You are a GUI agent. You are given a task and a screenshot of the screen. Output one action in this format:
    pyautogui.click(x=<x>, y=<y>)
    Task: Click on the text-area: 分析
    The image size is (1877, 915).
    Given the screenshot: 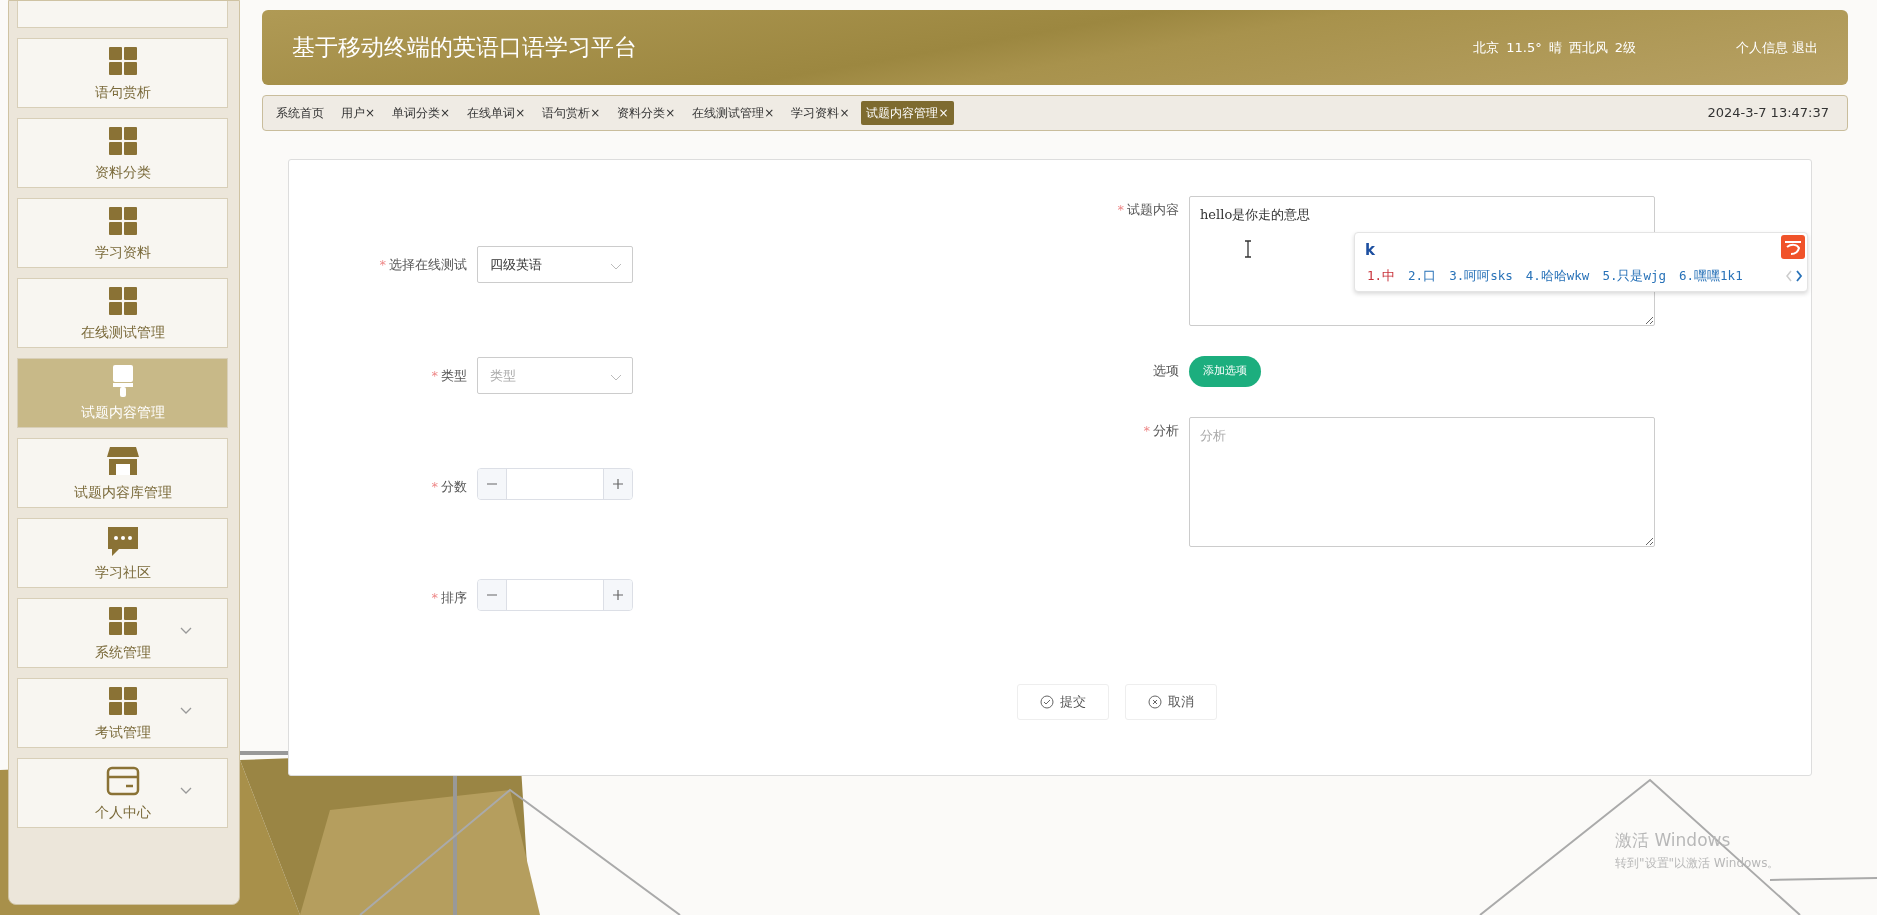 What is the action you would take?
    pyautogui.click(x=1422, y=481)
    